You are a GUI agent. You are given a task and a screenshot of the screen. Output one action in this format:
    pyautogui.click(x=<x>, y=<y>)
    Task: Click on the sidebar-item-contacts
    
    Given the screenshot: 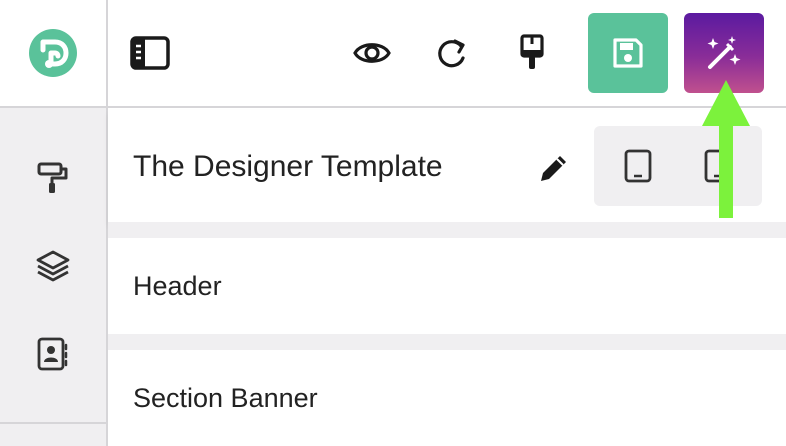 What is the action you would take?
    pyautogui.click(x=53, y=354)
    